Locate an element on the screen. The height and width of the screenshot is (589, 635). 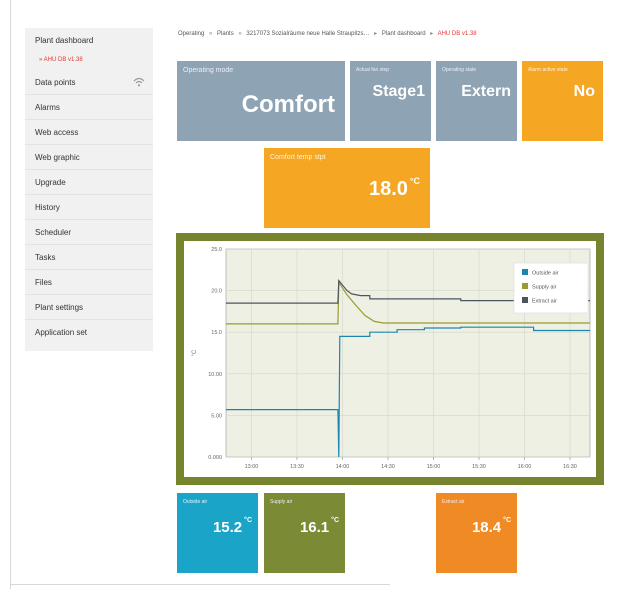
fan-step-label: Actual fan step is located at coordinates (373, 70).